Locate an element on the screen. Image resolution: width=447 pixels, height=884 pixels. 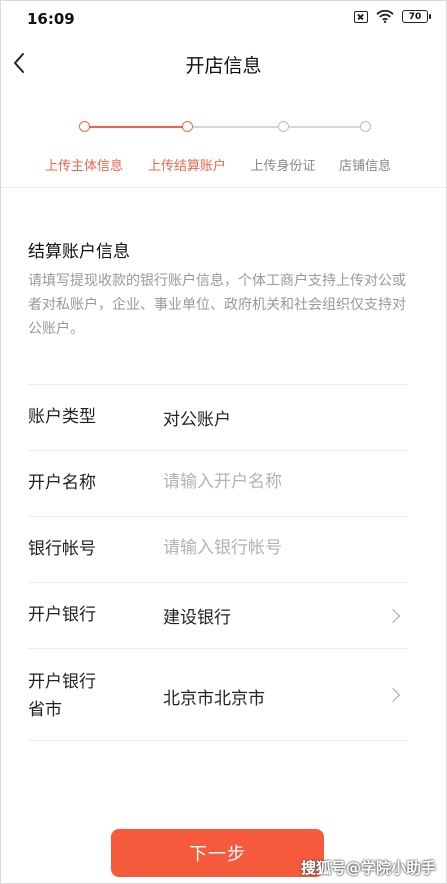
account-name-label: 开户名称 is located at coordinates (62, 483).